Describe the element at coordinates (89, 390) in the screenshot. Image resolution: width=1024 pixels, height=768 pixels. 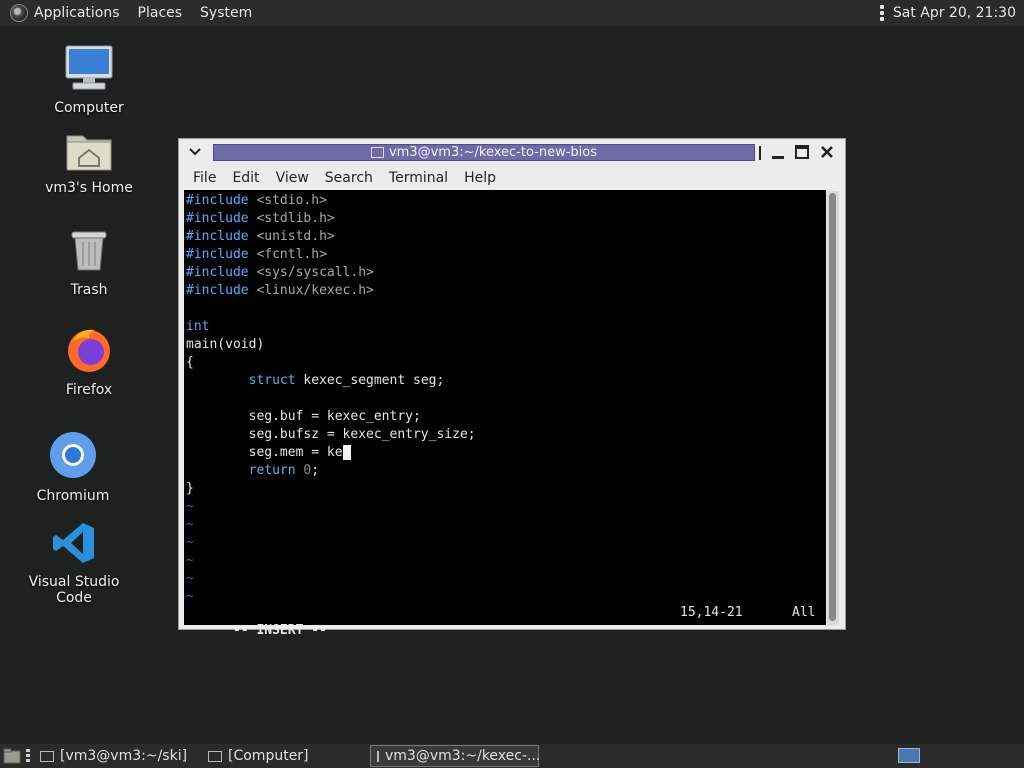
I see `desktop-icon-label: Firefox` at that location.